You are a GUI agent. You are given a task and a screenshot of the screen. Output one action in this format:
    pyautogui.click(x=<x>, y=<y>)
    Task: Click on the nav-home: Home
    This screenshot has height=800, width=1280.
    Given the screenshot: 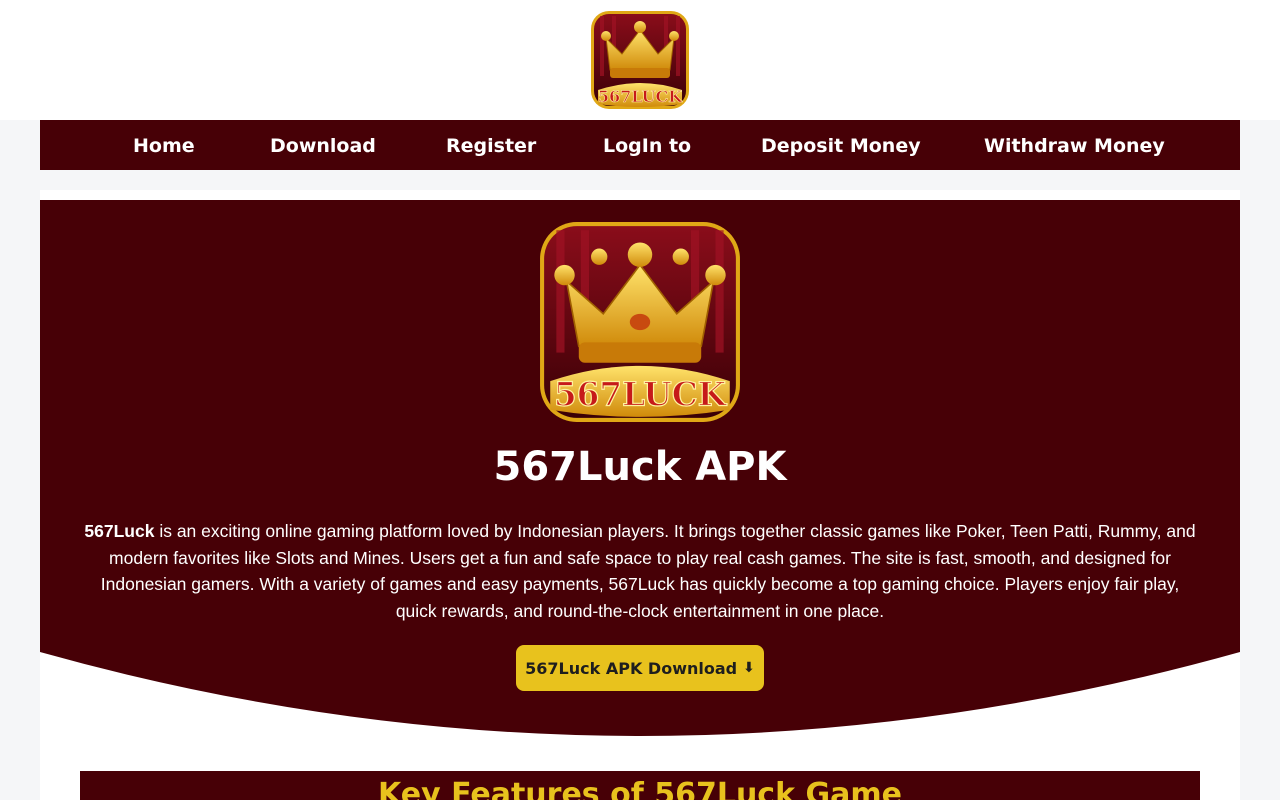 What is the action you would take?
    pyautogui.click(x=164, y=145)
    